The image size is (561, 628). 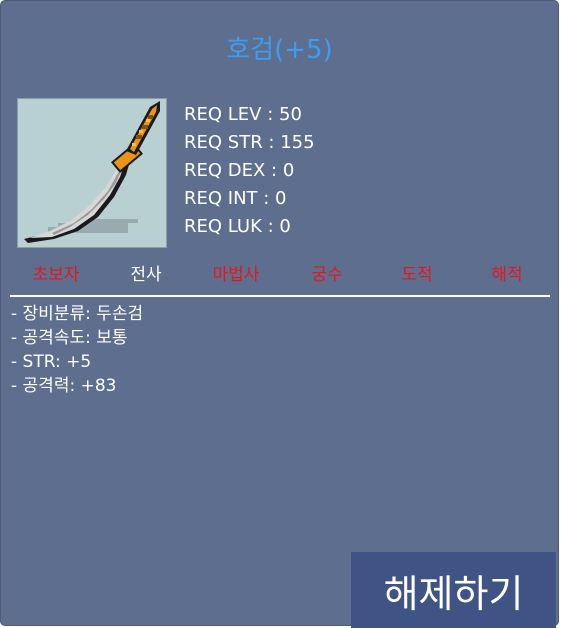 I want to click on release-button: 해제하기, so click(x=453, y=590).